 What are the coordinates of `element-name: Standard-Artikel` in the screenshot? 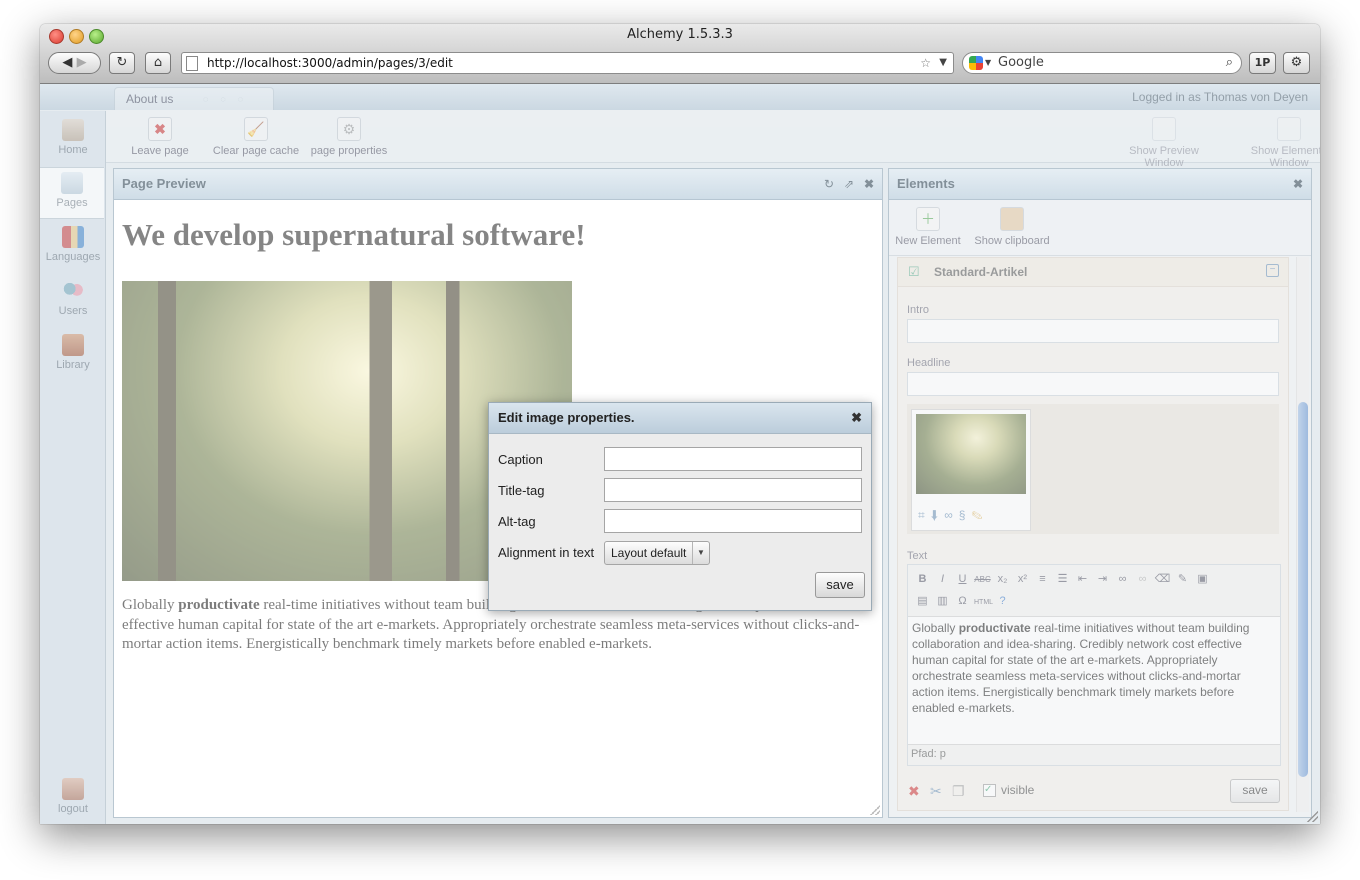 It's located at (981, 272).